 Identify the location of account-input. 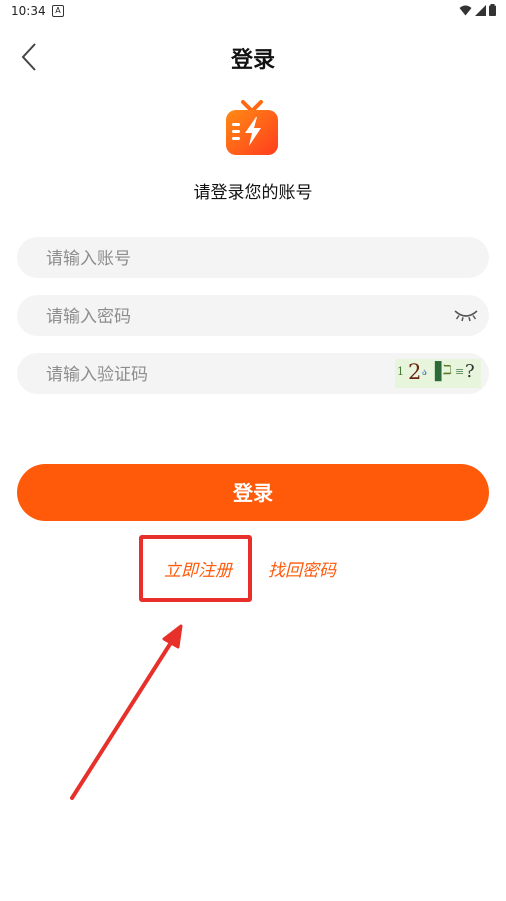
(226, 258).